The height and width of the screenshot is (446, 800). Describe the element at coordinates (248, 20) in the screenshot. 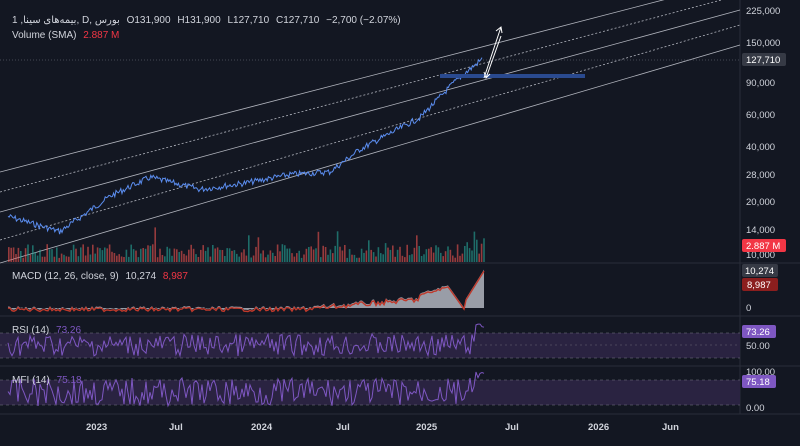

I see `low-value: L127,710` at that location.